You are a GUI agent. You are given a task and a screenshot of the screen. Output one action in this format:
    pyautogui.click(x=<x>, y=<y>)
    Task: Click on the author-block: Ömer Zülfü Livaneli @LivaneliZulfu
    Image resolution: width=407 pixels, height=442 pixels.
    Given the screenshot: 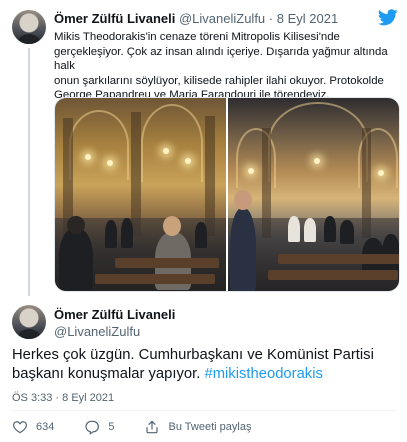 What is the action you would take?
    pyautogui.click(x=114, y=323)
    